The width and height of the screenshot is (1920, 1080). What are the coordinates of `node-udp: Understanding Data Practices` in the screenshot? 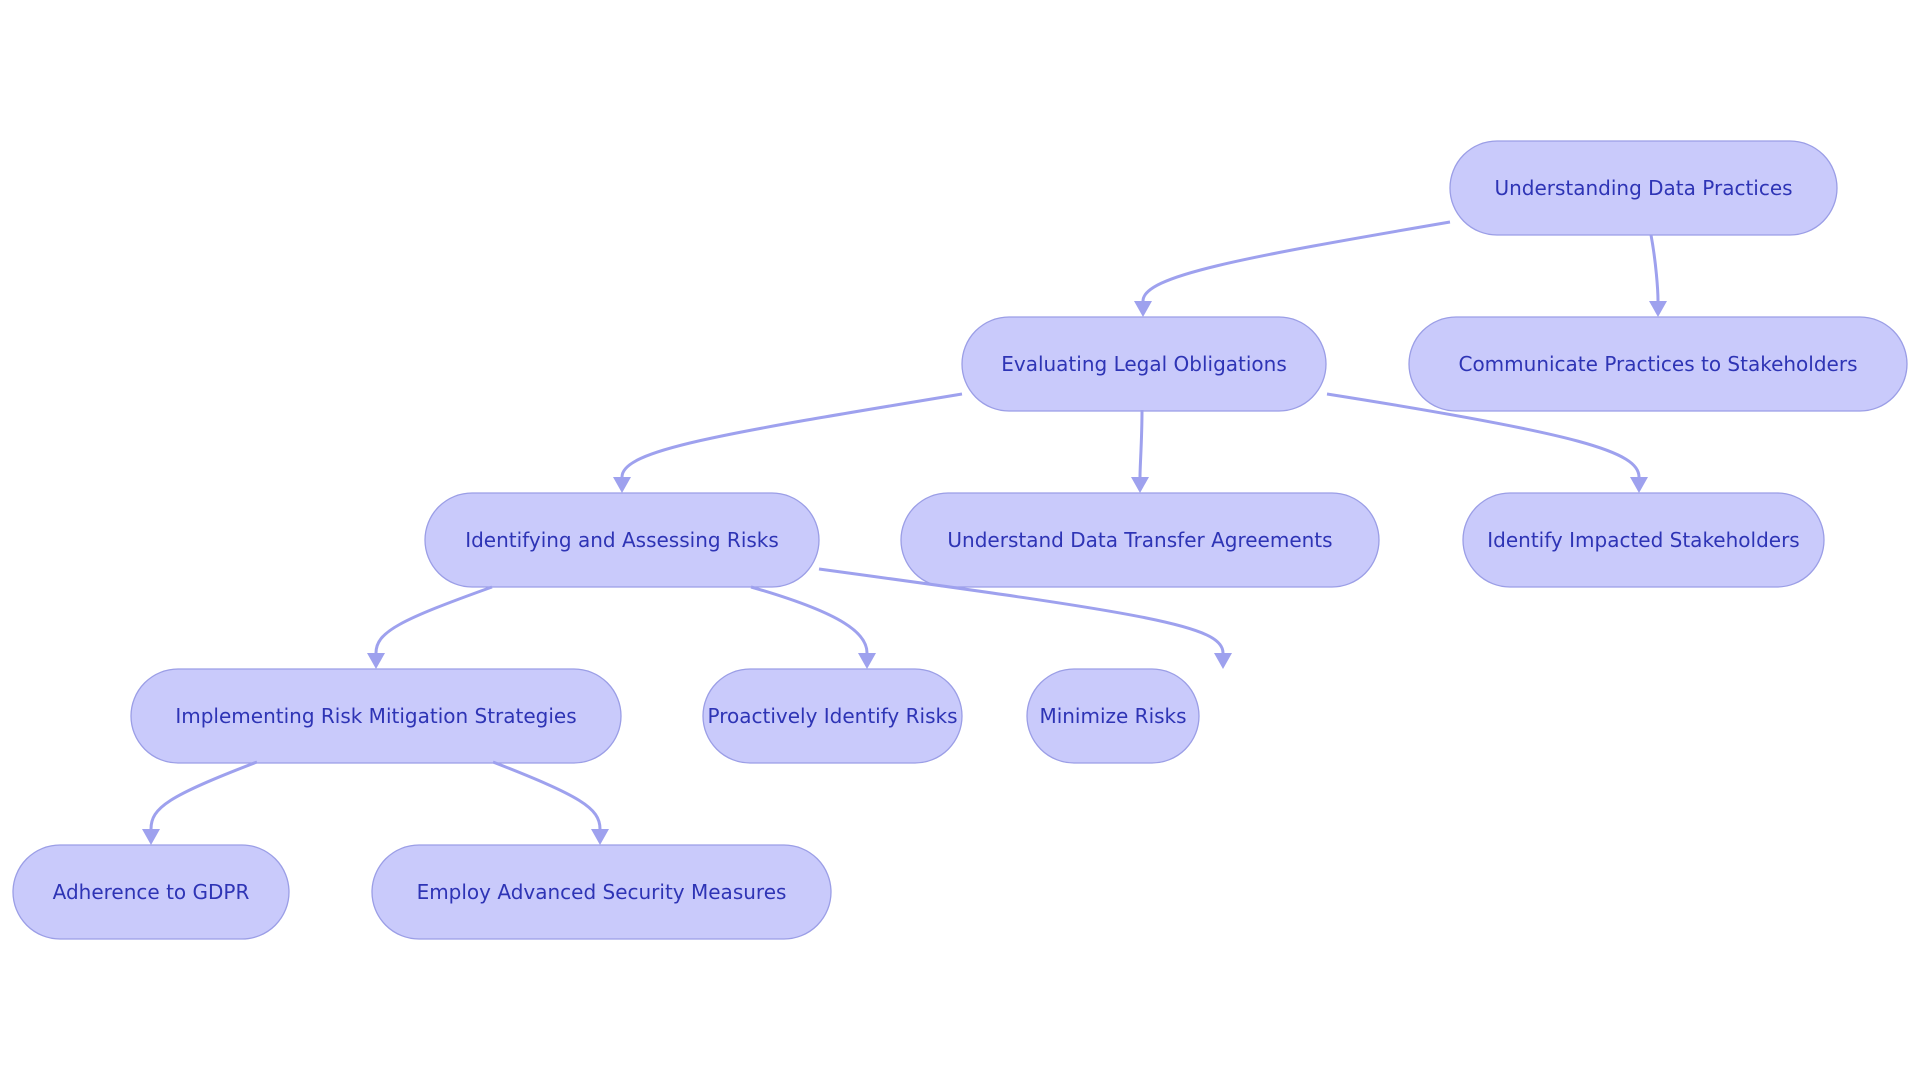 It's located at (1643, 188).